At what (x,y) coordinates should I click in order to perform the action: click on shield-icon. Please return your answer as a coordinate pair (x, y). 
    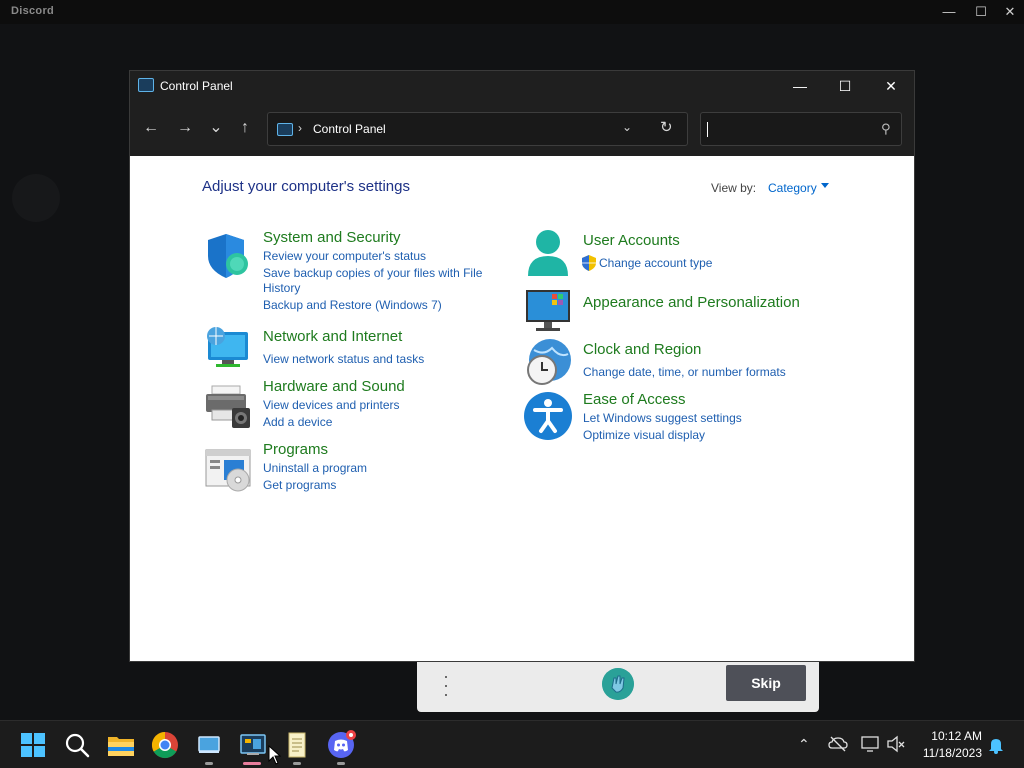
    Looking at the image, I should click on (228, 256).